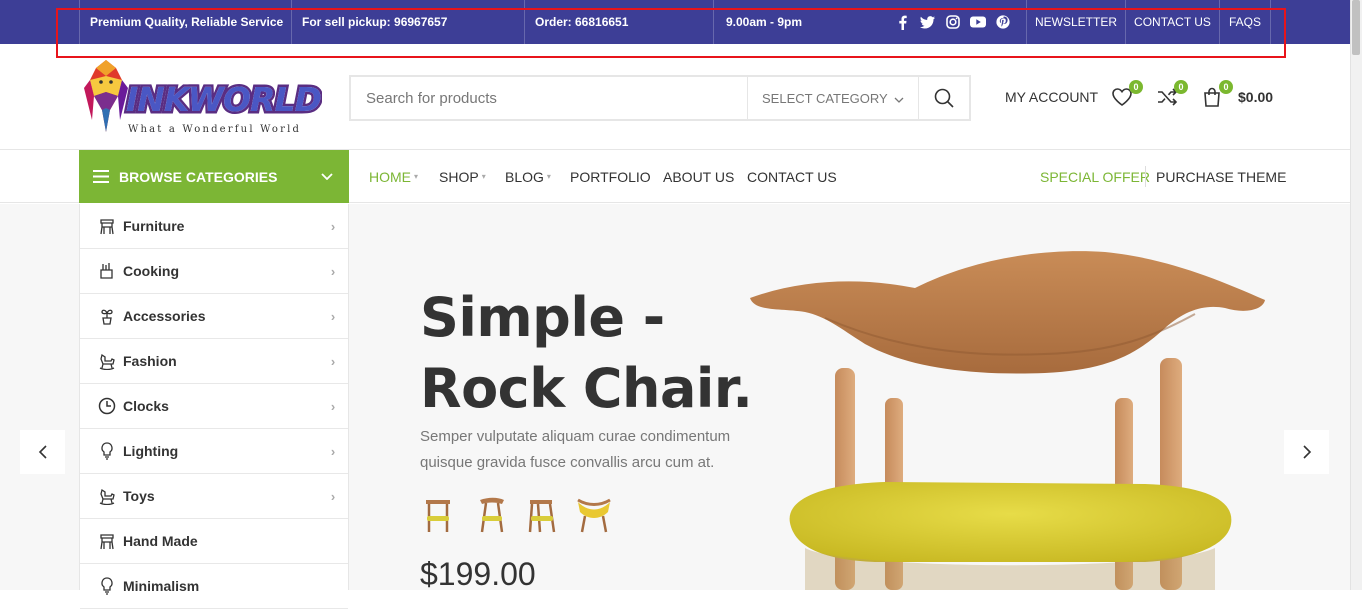 This screenshot has height=609, width=1362. I want to click on nav-shop-label: SHOP, so click(459, 176).